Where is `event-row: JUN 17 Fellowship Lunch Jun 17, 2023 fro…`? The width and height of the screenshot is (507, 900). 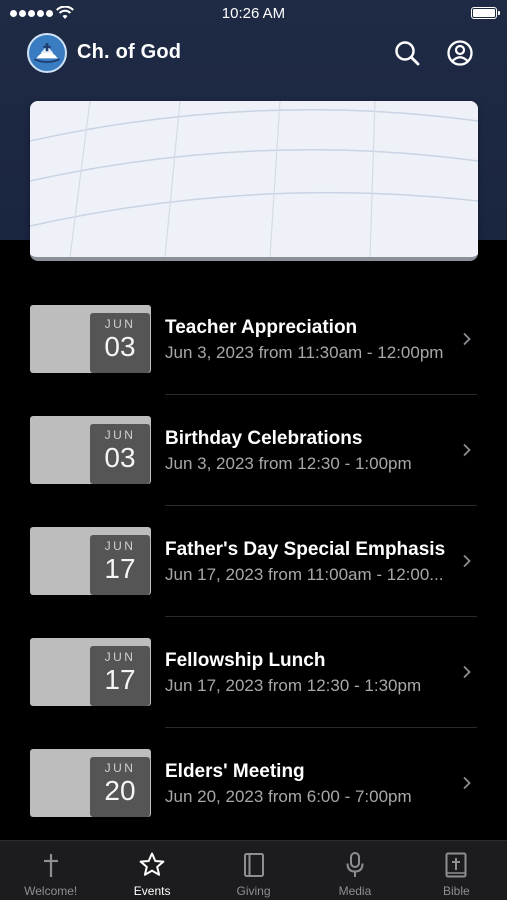
event-row: JUN 17 Fellowship Lunch Jun 17, 2023 fro… is located at coordinates (253, 672).